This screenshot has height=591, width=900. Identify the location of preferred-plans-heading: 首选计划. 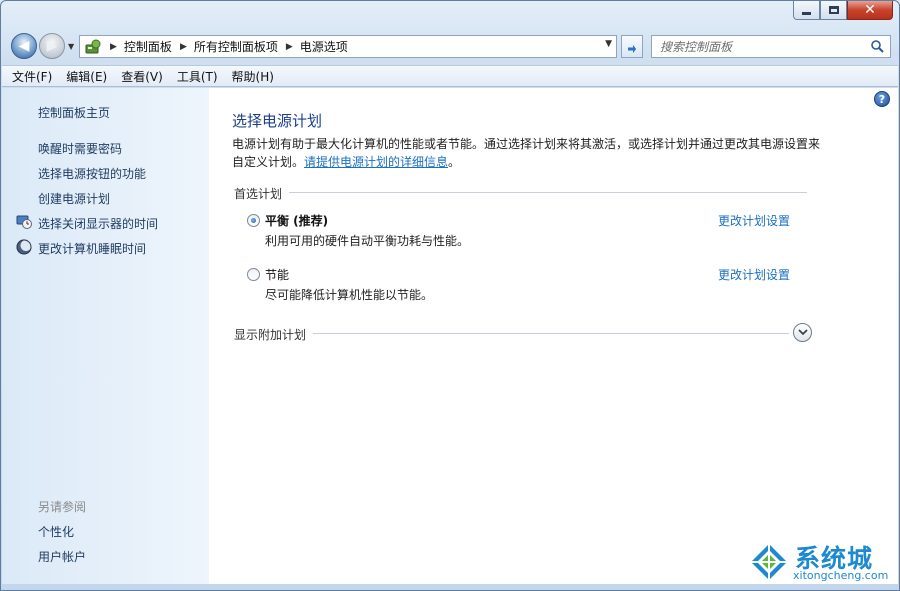
(258, 194).